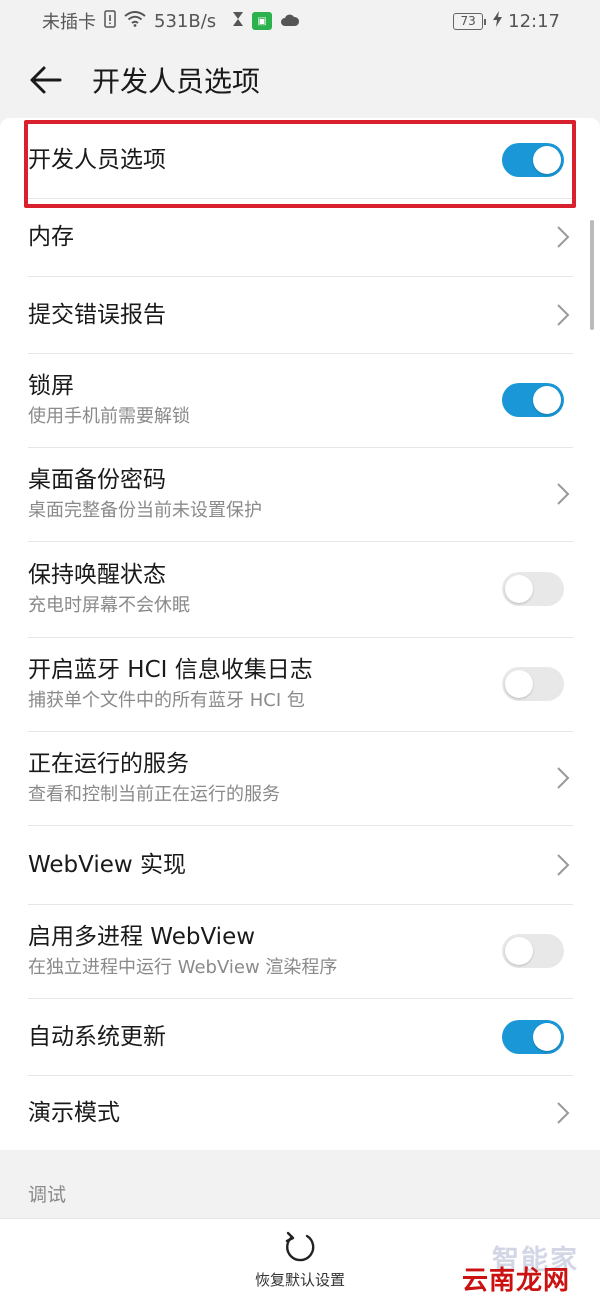 The width and height of the screenshot is (600, 1300). What do you see at coordinates (300, 951) in the screenshot?
I see `row-multiprocess-webview: 启用多进程 WebView 在独立进程中运行 WebView 渲染程序` at bounding box center [300, 951].